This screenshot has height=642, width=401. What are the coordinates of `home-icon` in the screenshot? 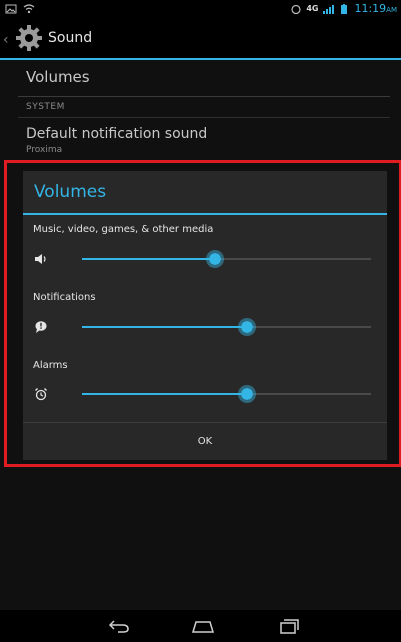 It's located at (203, 626).